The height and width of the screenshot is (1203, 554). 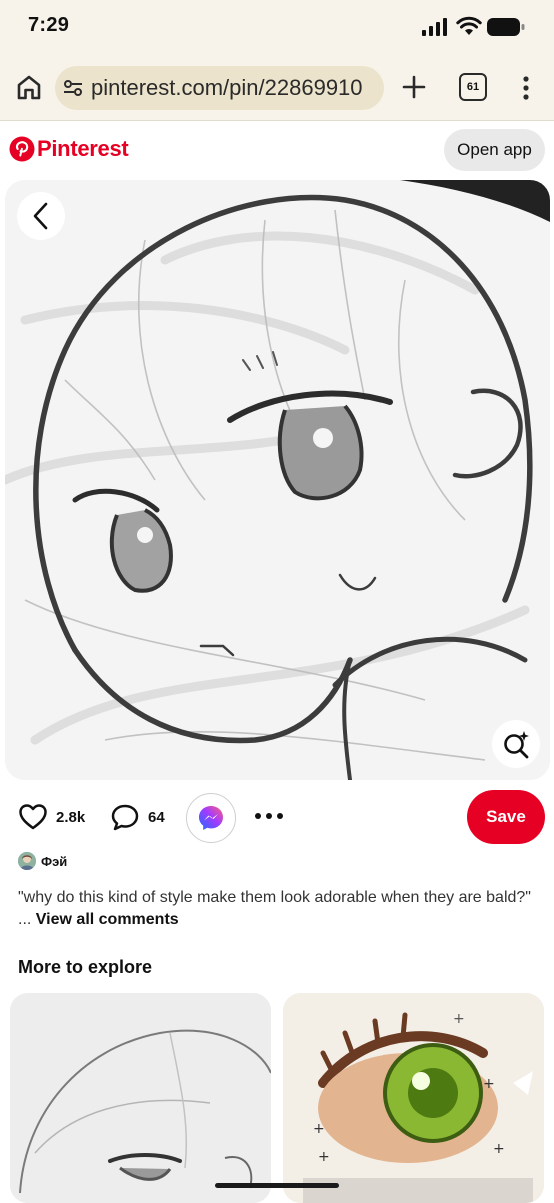 I want to click on explore-card: + + + + +, so click(x=413, y=1098).